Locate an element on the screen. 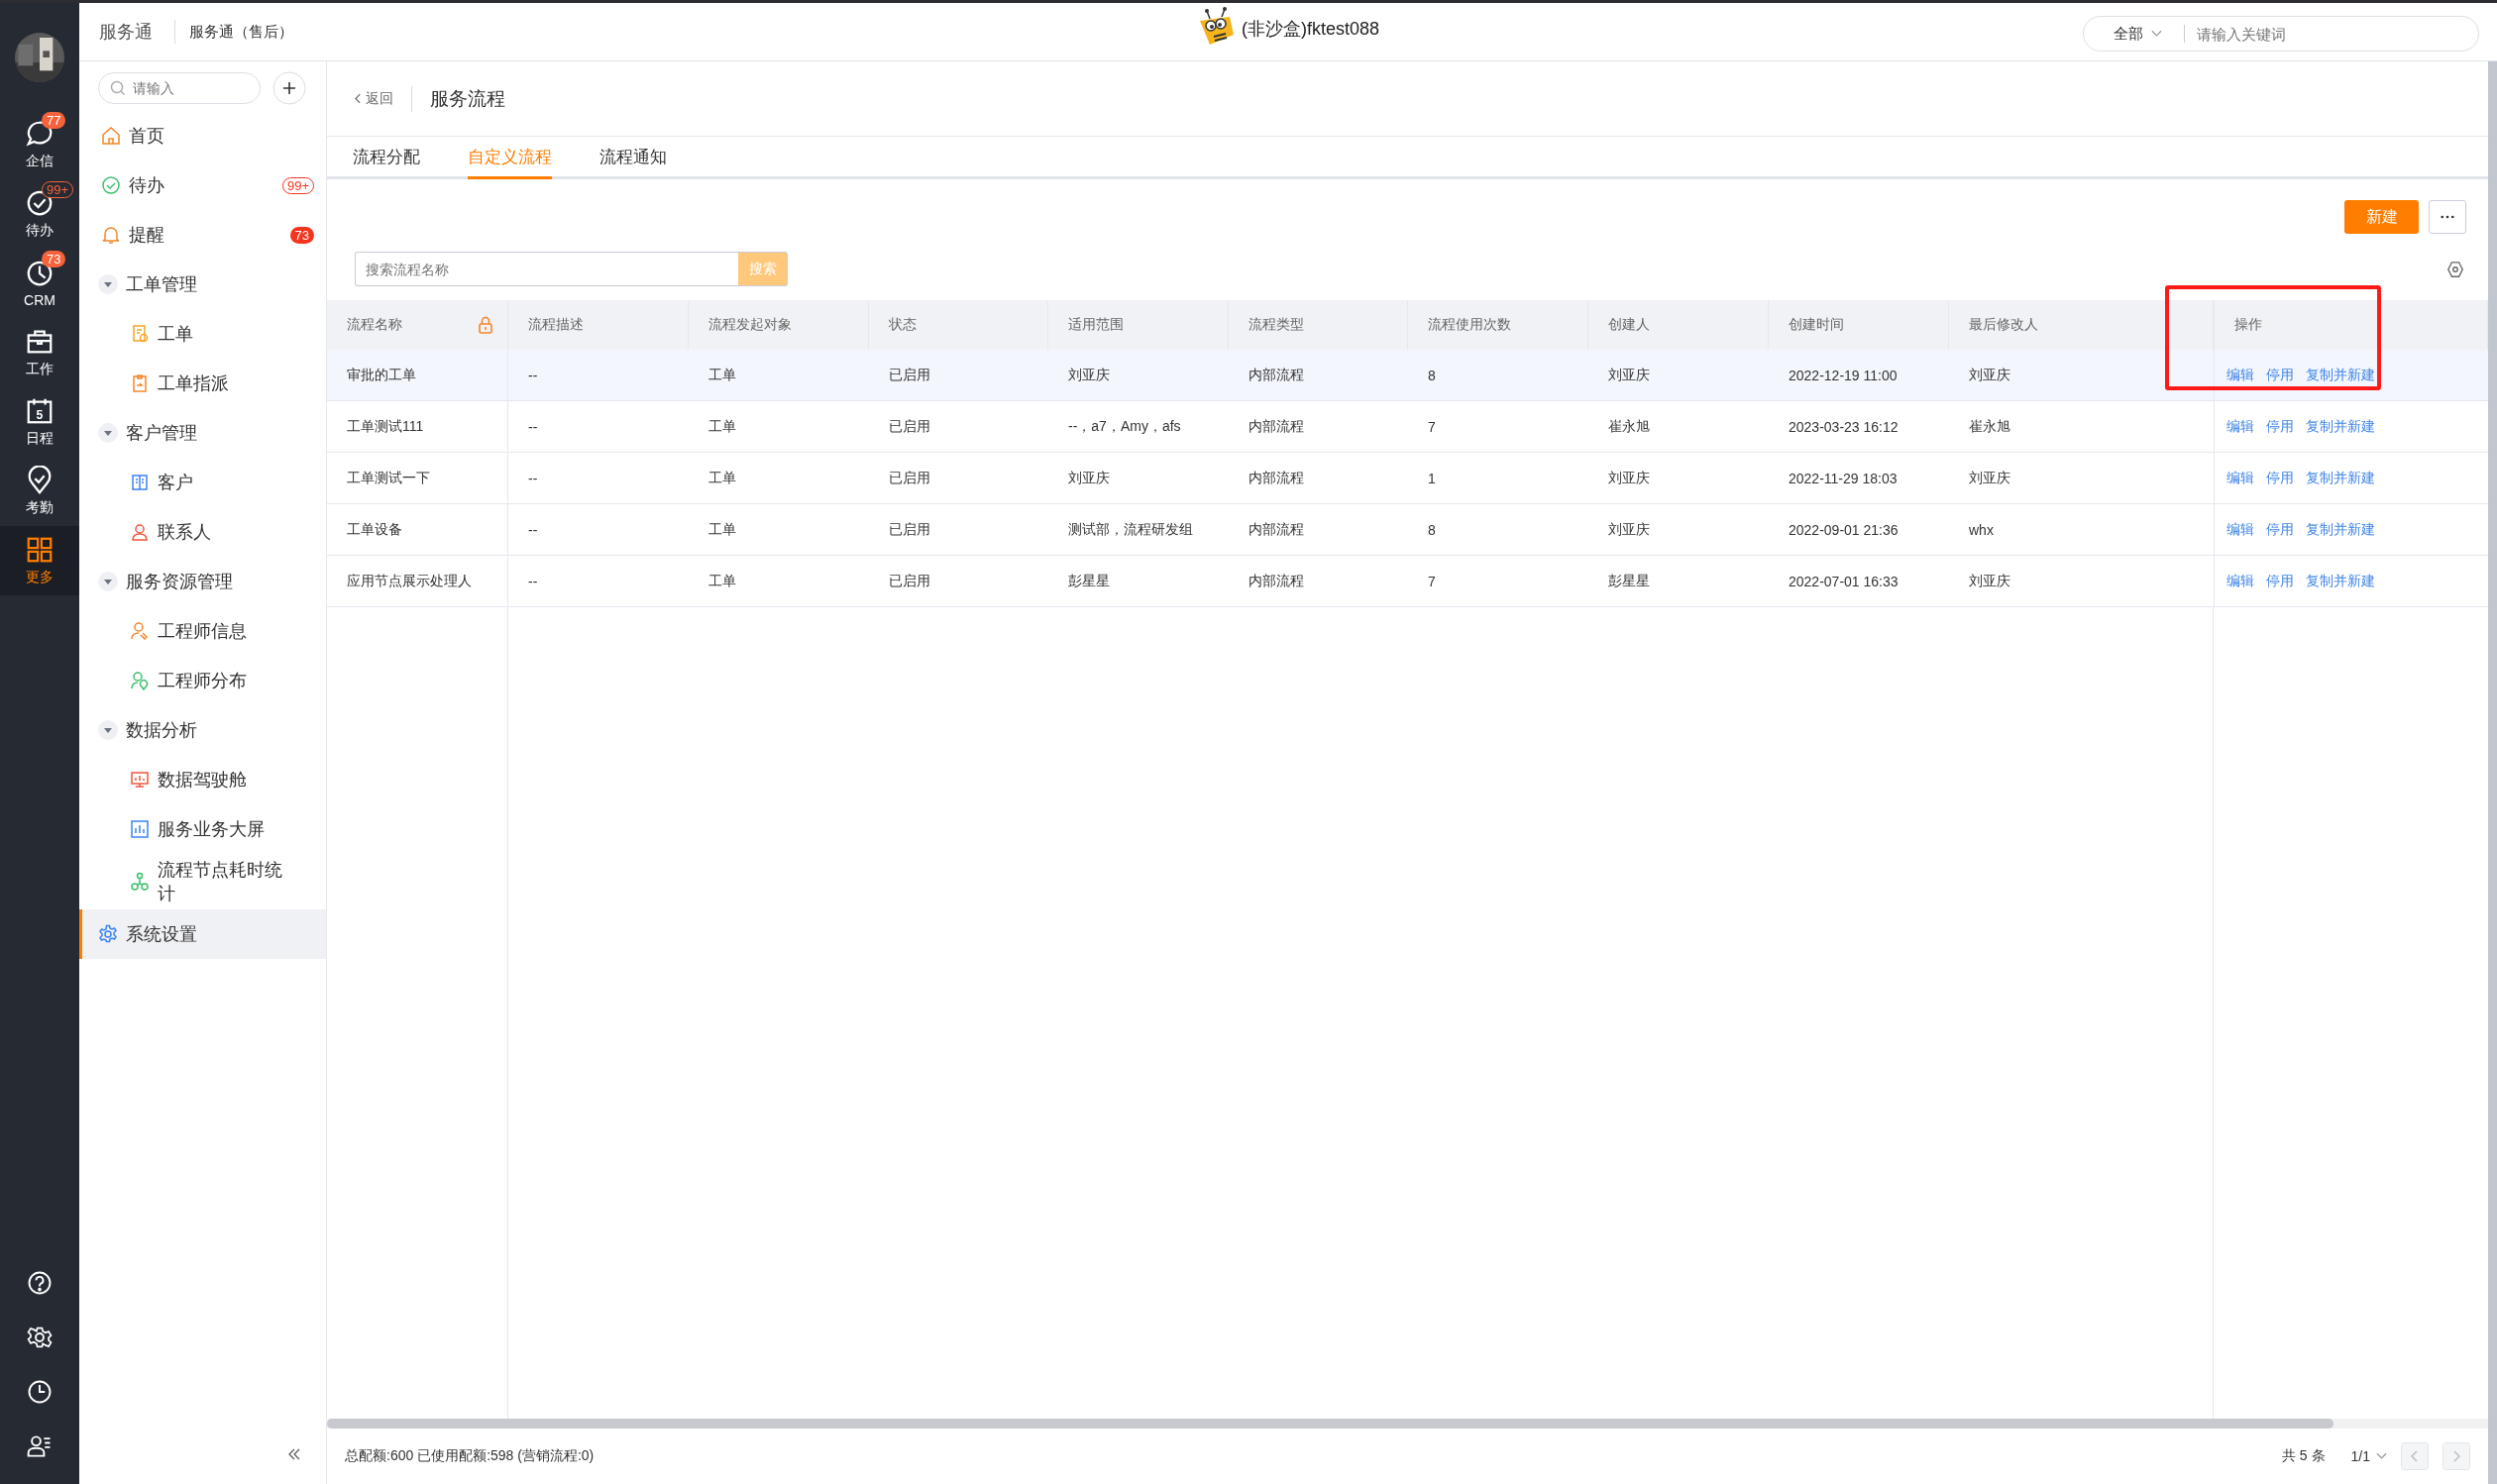 This screenshot has height=1484, width=2497. rail-item: 更多 is located at coordinates (39, 560).